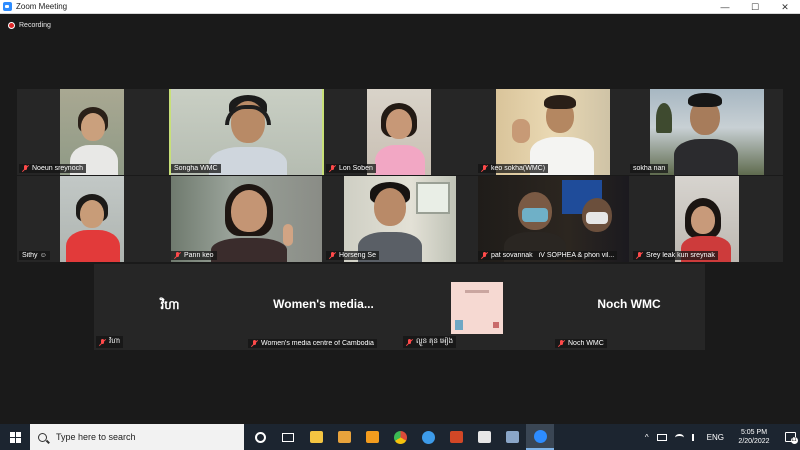 The image size is (800, 450). What do you see at coordinates (512, 255) in the screenshot?
I see `participant-name: pat sovannak` at bounding box center [512, 255].